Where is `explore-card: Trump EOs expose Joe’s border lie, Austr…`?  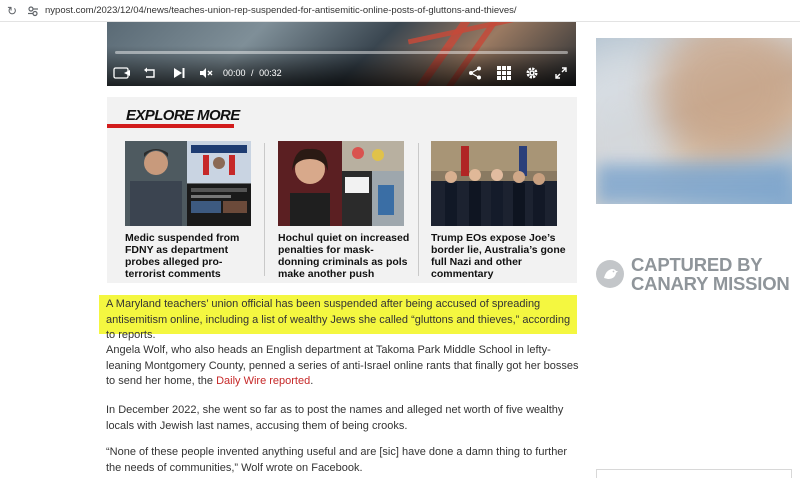 explore-card: Trump EOs expose Joe’s border lie, Austr… is located at coordinates (501, 210).